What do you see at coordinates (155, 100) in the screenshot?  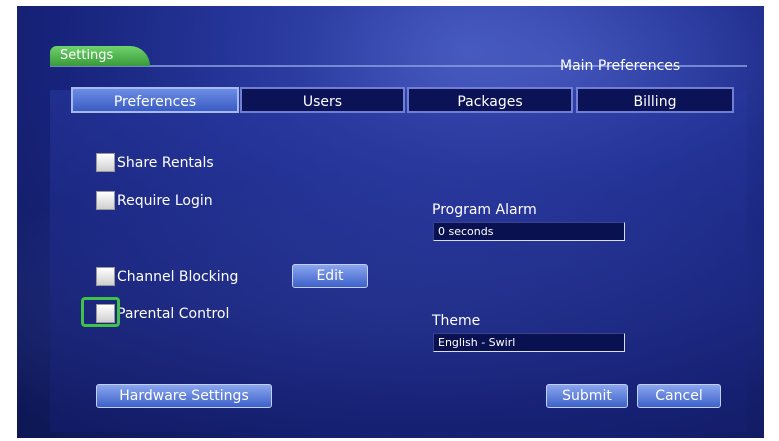 I see `tab-preferences: Preferences` at bounding box center [155, 100].